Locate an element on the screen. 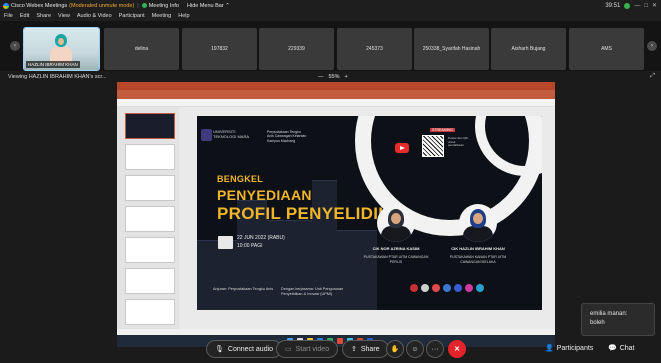 The width and height of the screenshot is (661, 363). menu-file: File is located at coordinates (8, 16).